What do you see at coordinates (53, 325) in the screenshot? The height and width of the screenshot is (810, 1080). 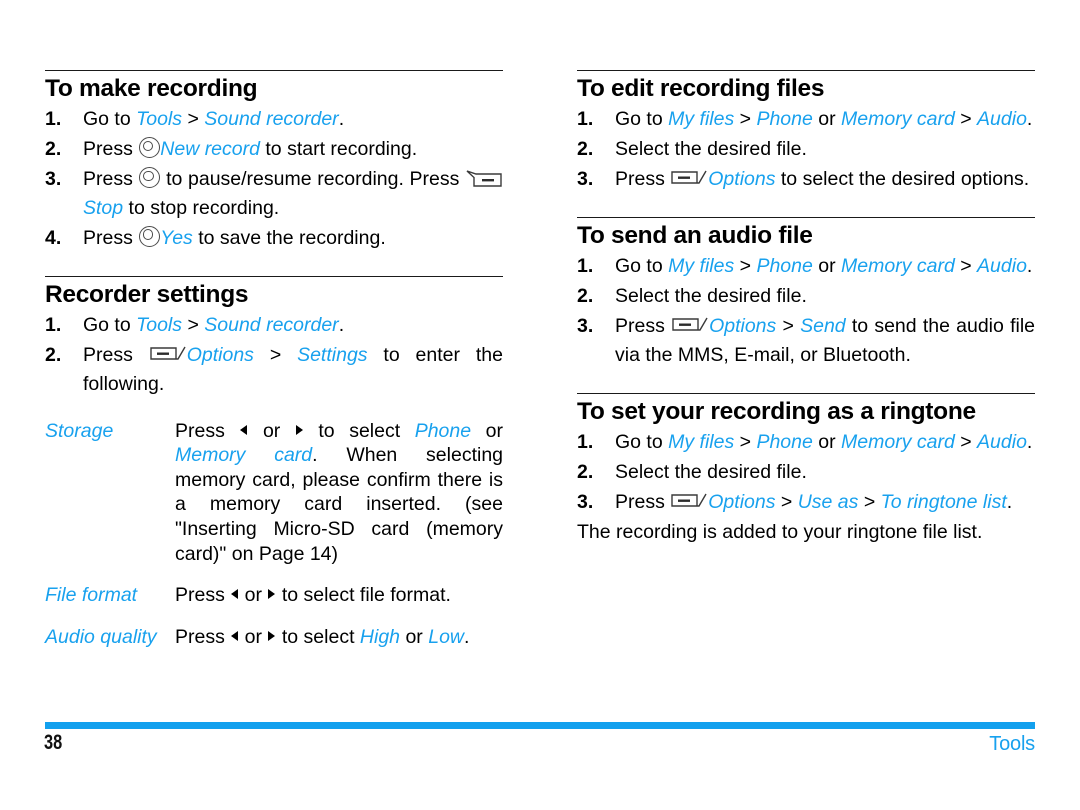 I see `step-number: 1.` at bounding box center [53, 325].